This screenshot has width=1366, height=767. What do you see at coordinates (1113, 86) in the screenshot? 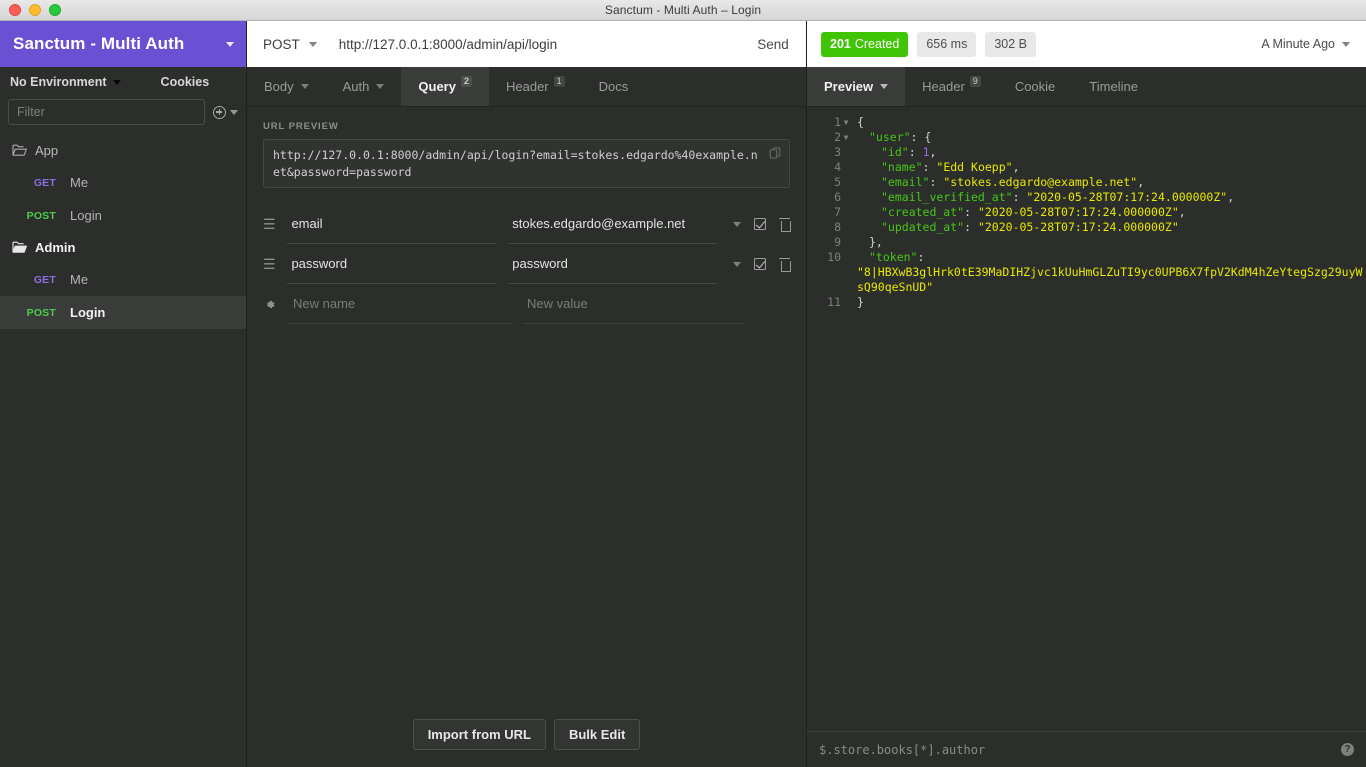
I see `response-tab-timeline: Timeline` at bounding box center [1113, 86].